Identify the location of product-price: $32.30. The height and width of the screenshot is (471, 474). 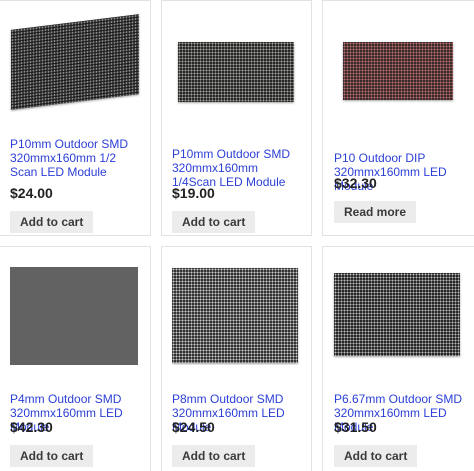
(355, 183).